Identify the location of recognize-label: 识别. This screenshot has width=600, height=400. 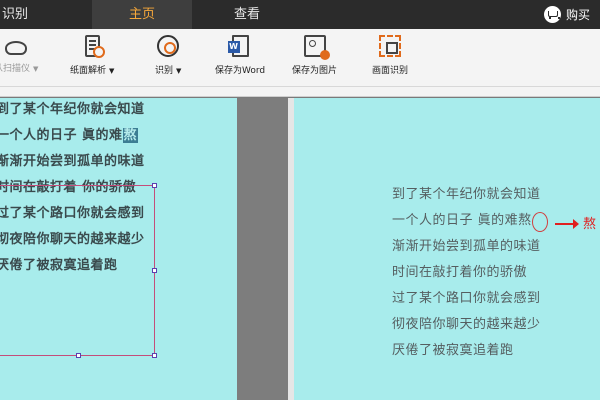
(164, 71).